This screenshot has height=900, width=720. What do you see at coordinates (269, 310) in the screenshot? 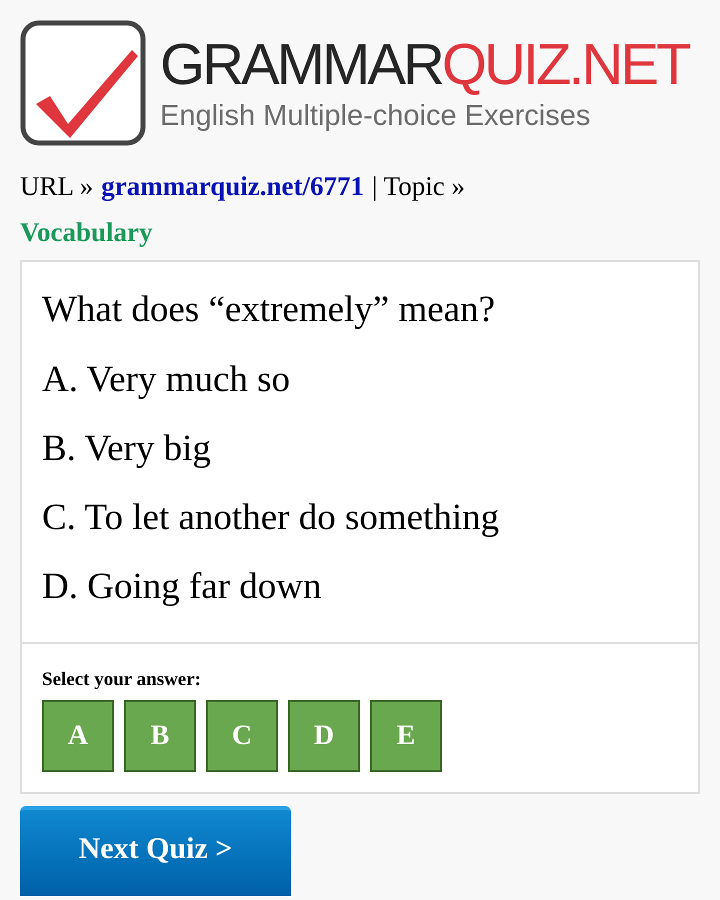
I see `question-text: What does “extremely” mean?` at bounding box center [269, 310].